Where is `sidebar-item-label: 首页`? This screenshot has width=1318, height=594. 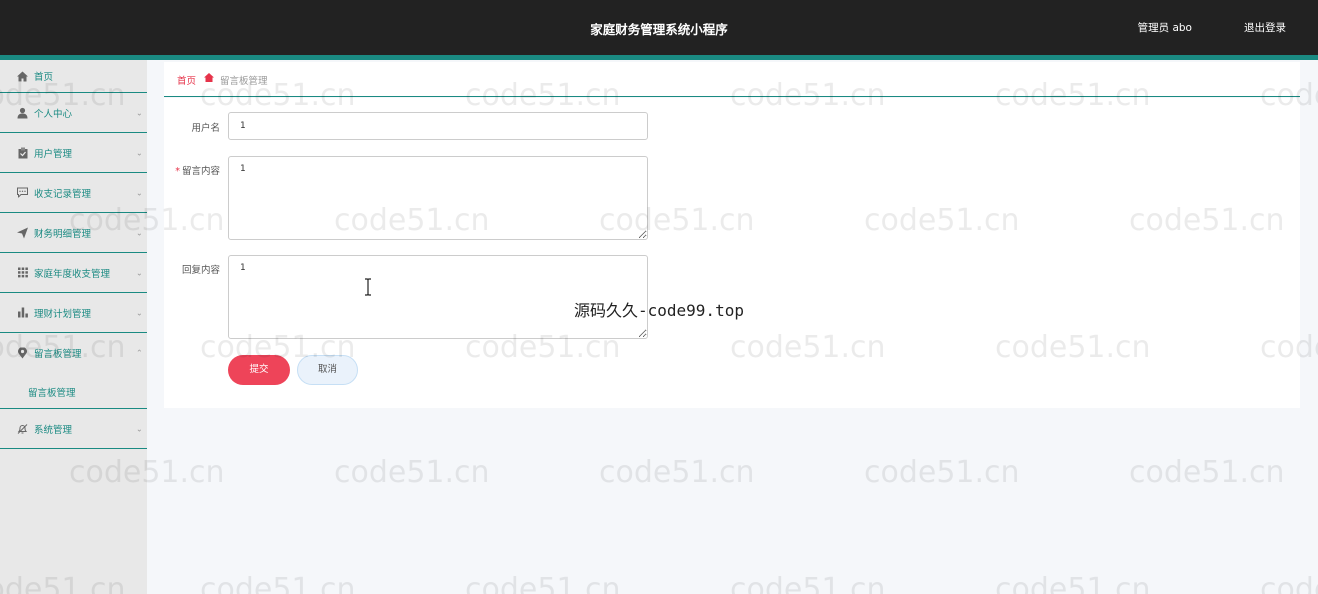
sidebar-item-label: 首页 is located at coordinates (44, 77).